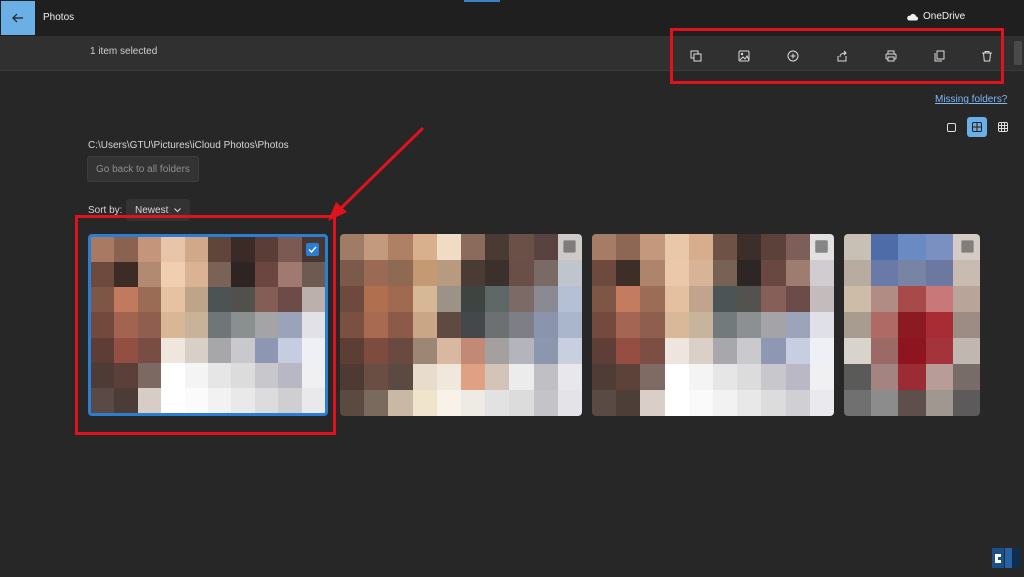 Image resolution: width=1024 pixels, height=577 pixels. I want to click on small-grid-button, so click(1003, 127).